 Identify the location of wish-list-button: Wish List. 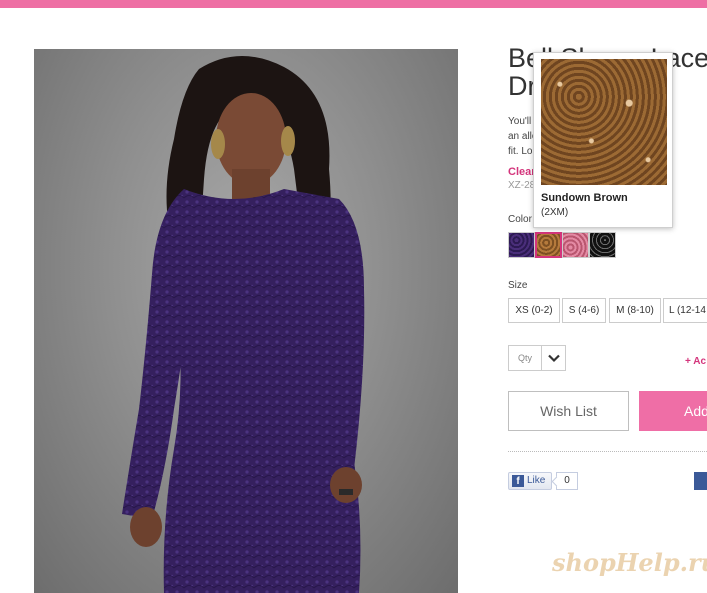
(568, 411).